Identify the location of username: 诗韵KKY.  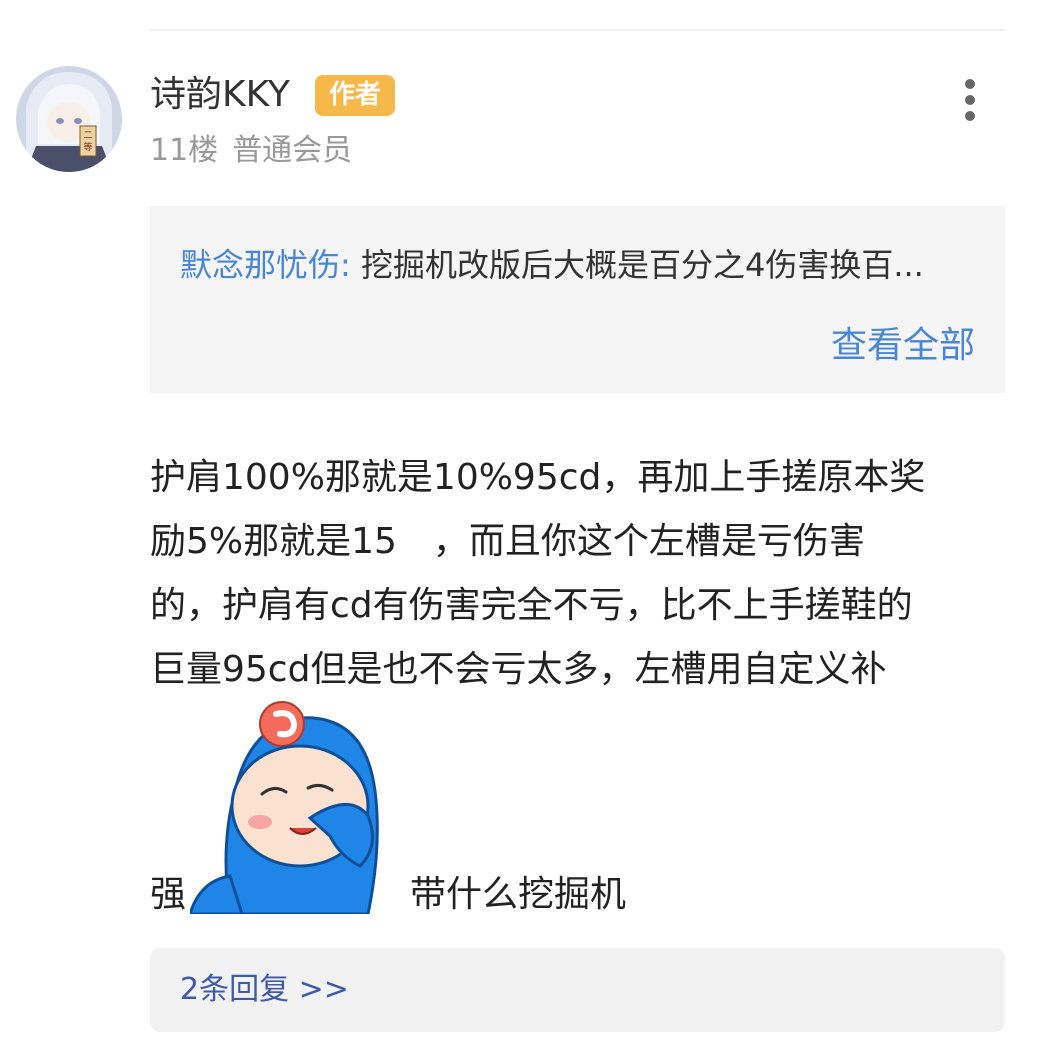
(220, 95).